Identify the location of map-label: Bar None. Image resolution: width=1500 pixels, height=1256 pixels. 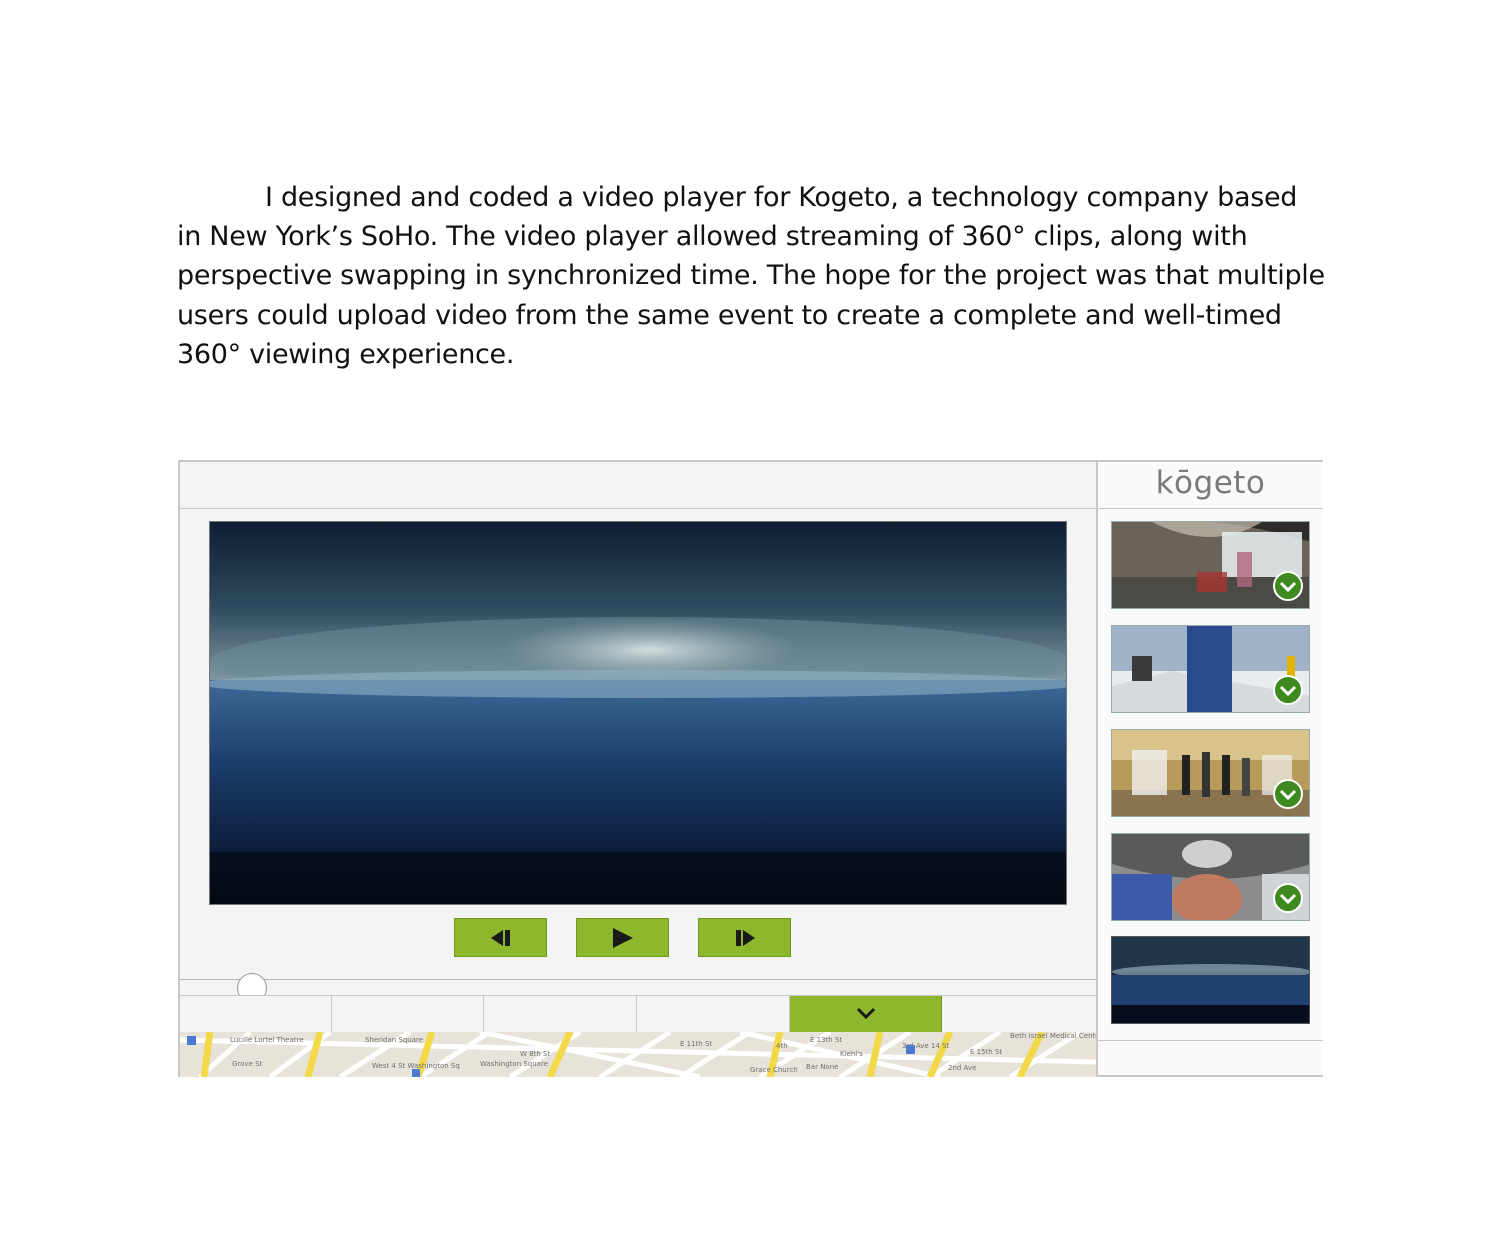
(822, 1067).